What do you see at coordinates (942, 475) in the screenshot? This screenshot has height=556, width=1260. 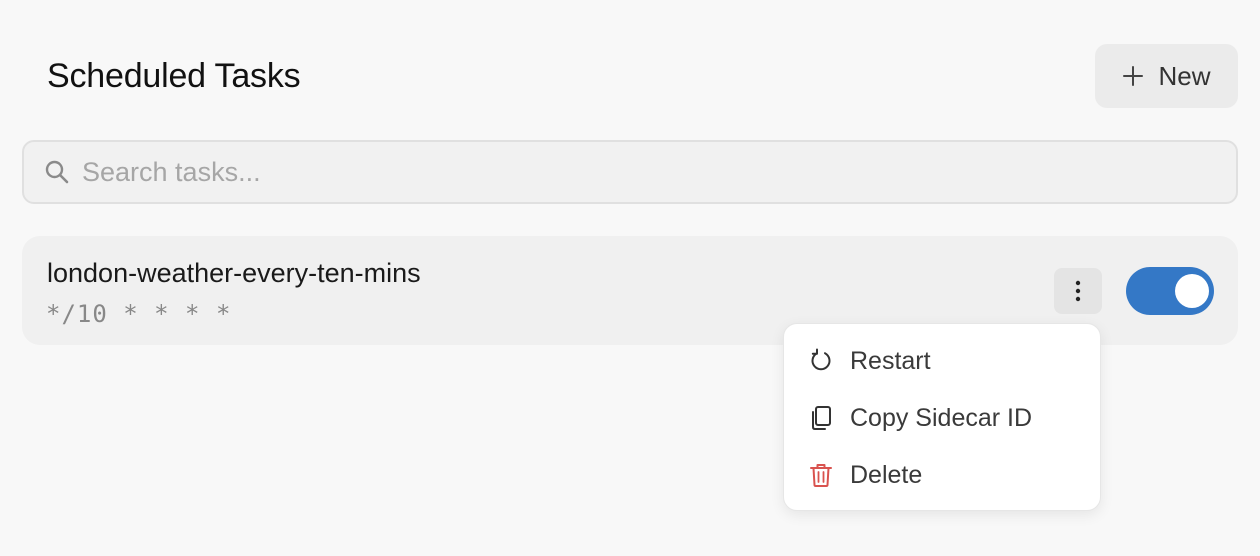 I see `menu-item-delete: Delete` at bounding box center [942, 475].